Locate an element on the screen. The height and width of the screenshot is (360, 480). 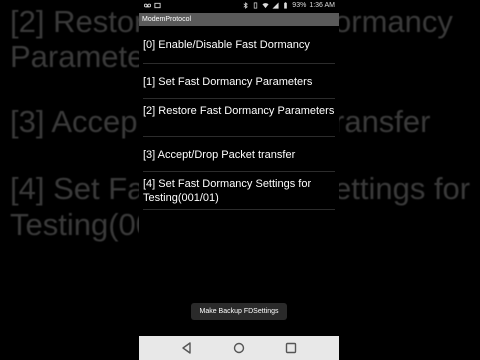
notification-icon is located at coordinates (157, 5).